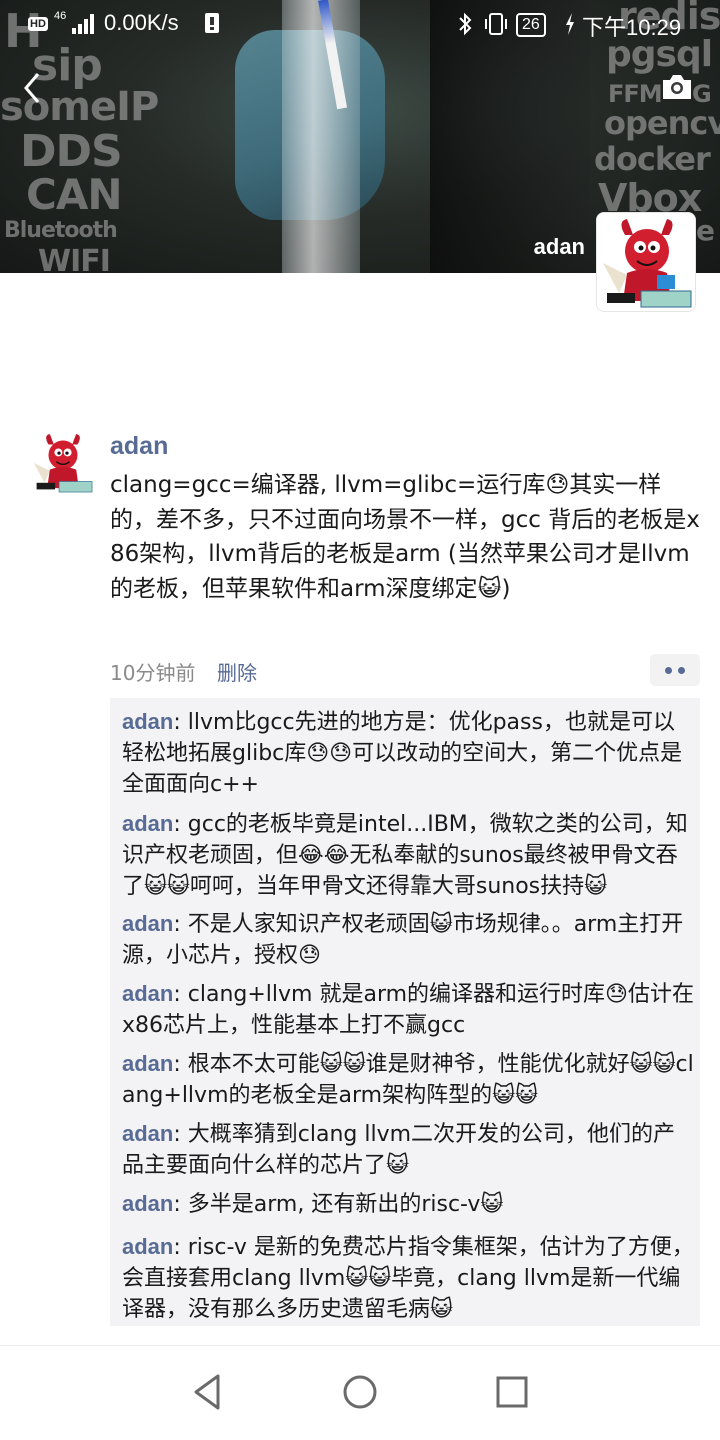 Image resolution: width=720 pixels, height=1440 pixels. Describe the element at coordinates (512, 1392) in the screenshot. I see `nav-recents-icon` at that location.